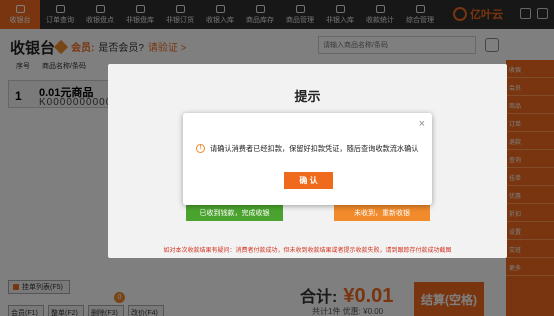  I want to click on unpaid-retry-button: 未收到，重新收银, so click(382, 212).